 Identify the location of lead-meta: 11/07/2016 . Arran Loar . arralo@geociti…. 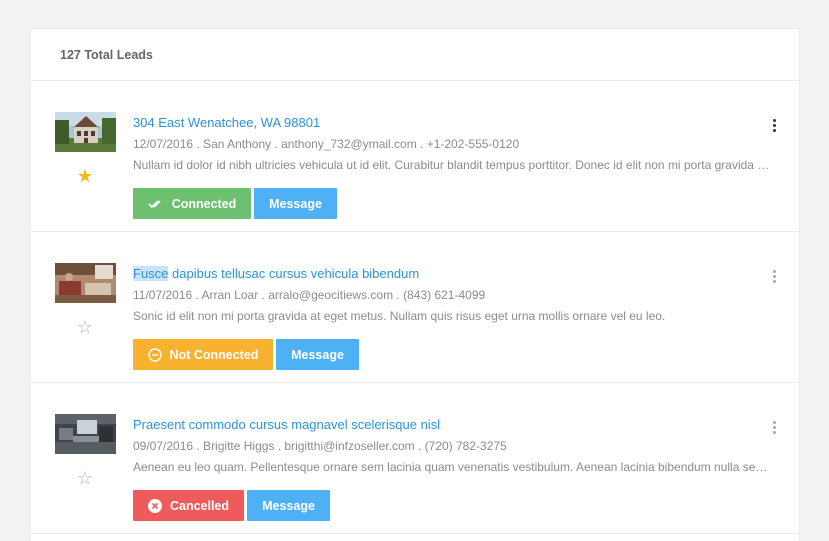
(309, 295).